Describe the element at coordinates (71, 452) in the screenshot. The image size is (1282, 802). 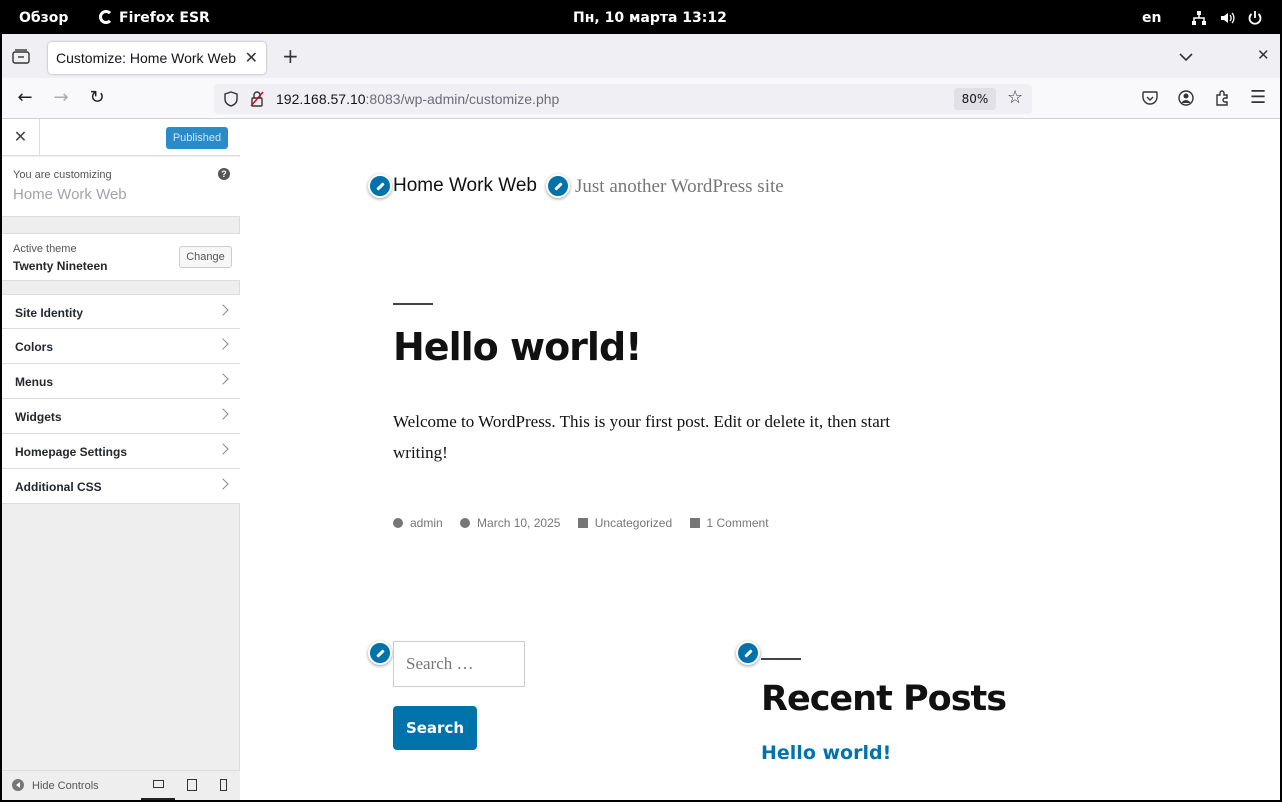
I see `section-label: Homepage Settings` at that location.